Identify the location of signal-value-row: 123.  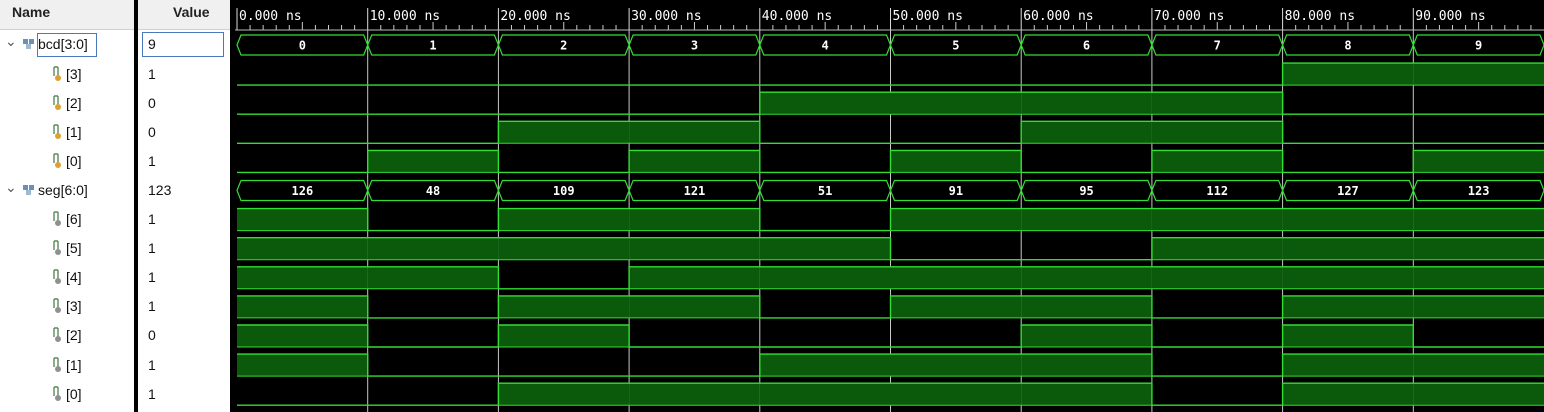
(184, 190).